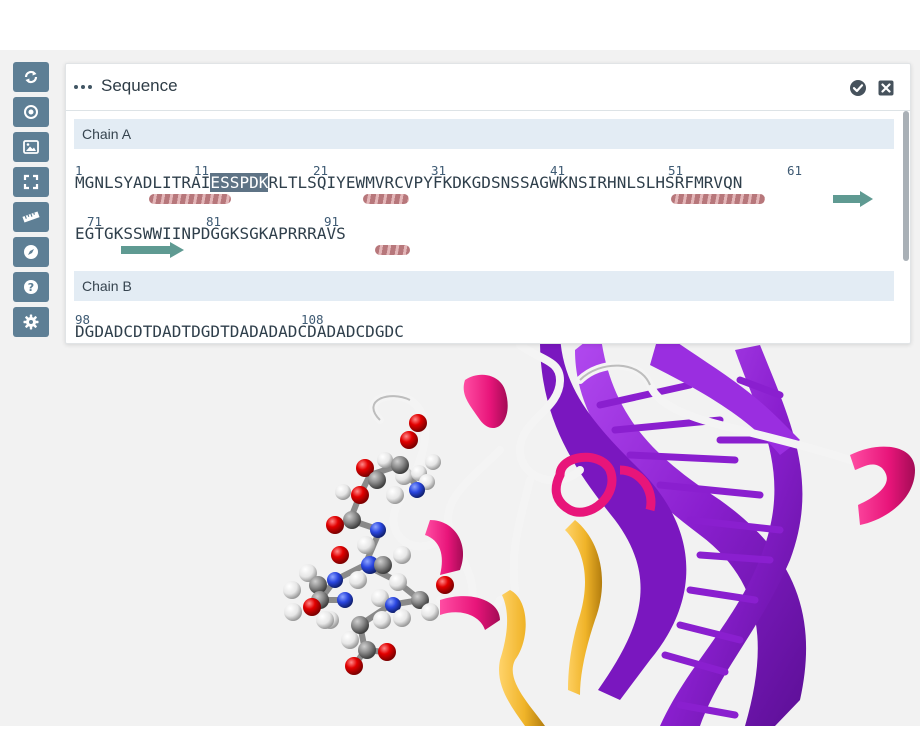  What do you see at coordinates (107, 134) in the screenshot?
I see `chain-label: Chain A` at bounding box center [107, 134].